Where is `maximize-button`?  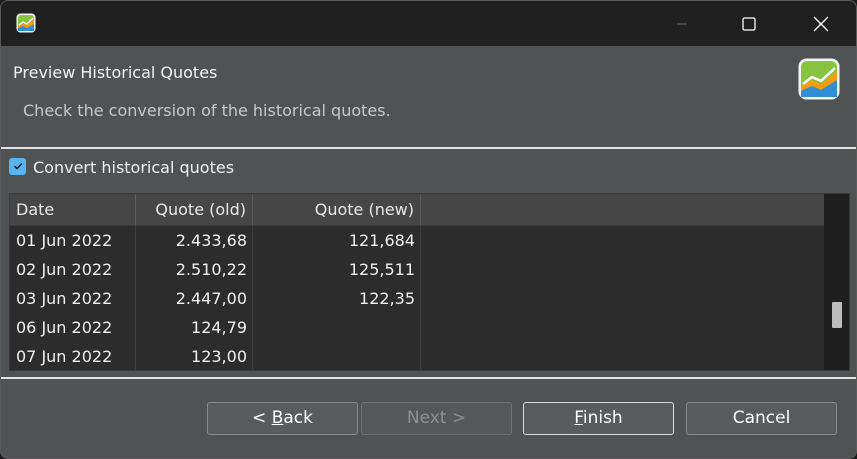 maximize-button is located at coordinates (749, 23).